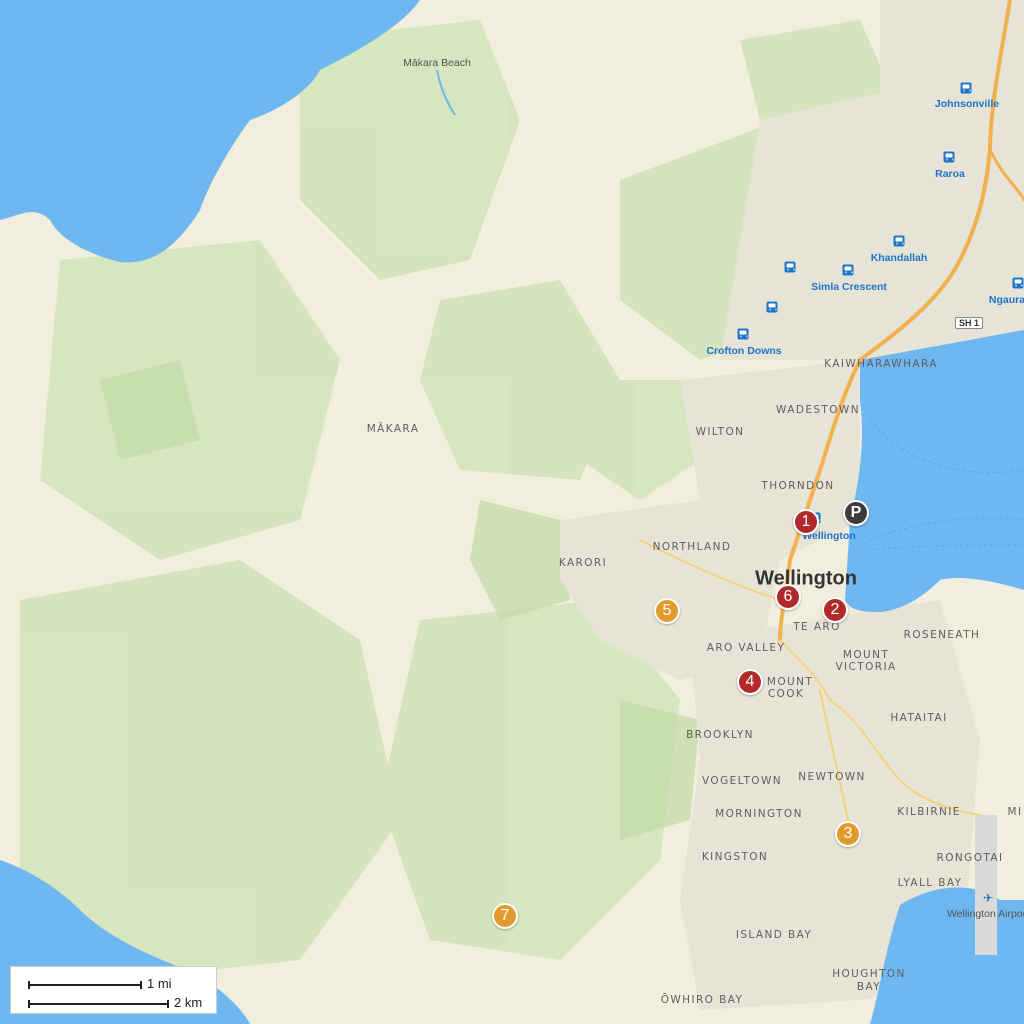  What do you see at coordinates (967, 104) in the screenshot?
I see `station-label-johnsonville: Johnsonville` at bounding box center [967, 104].